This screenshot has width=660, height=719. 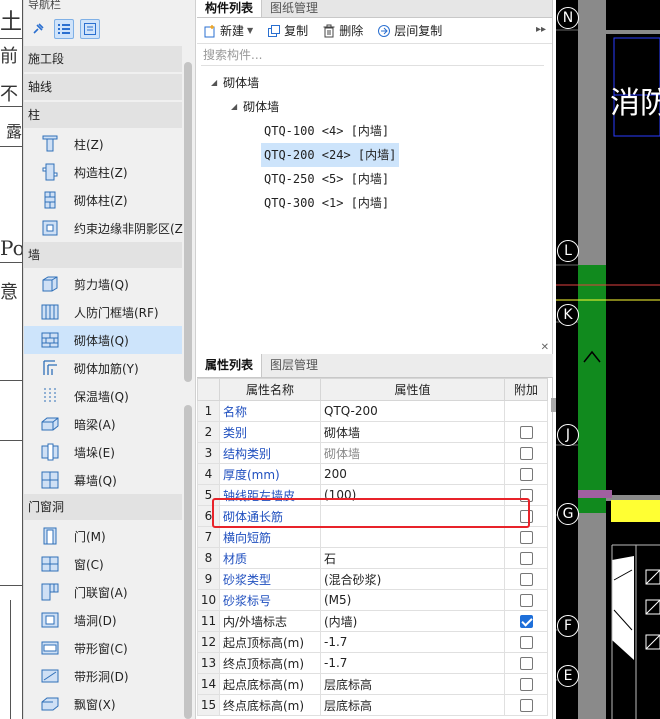 I want to click on tab-drawing-management: 图纸管理, so click(x=294, y=8).